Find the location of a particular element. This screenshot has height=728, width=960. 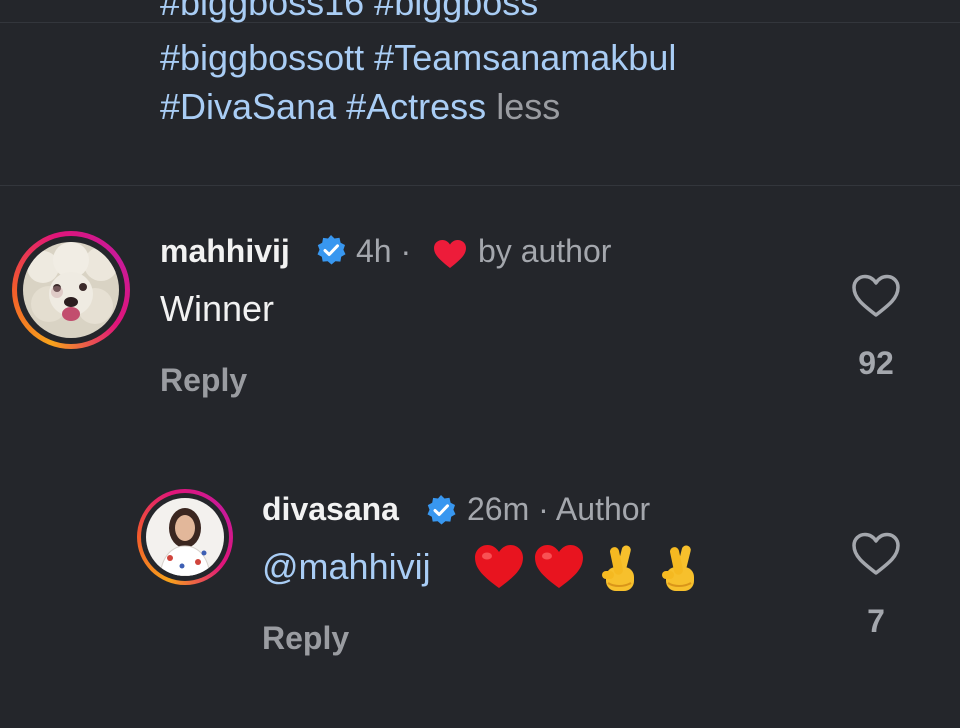

hashtag-link: #DivaSana is located at coordinates (248, 106).